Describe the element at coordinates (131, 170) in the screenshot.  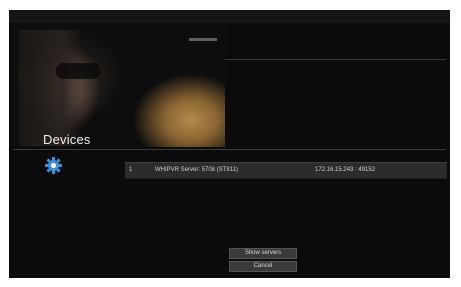
I see `device-index: 1` at that location.